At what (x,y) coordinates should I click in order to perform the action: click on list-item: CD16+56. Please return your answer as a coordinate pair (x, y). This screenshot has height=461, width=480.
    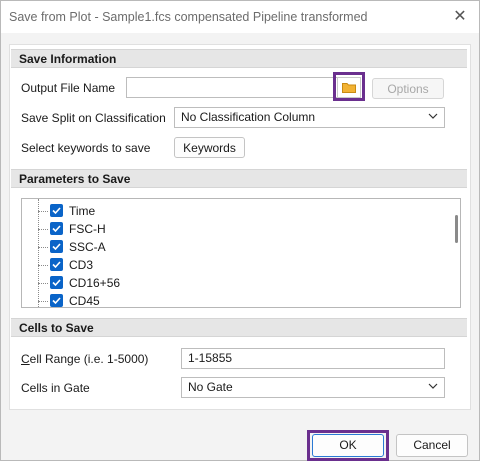
    Looking at the image, I should click on (227, 283).